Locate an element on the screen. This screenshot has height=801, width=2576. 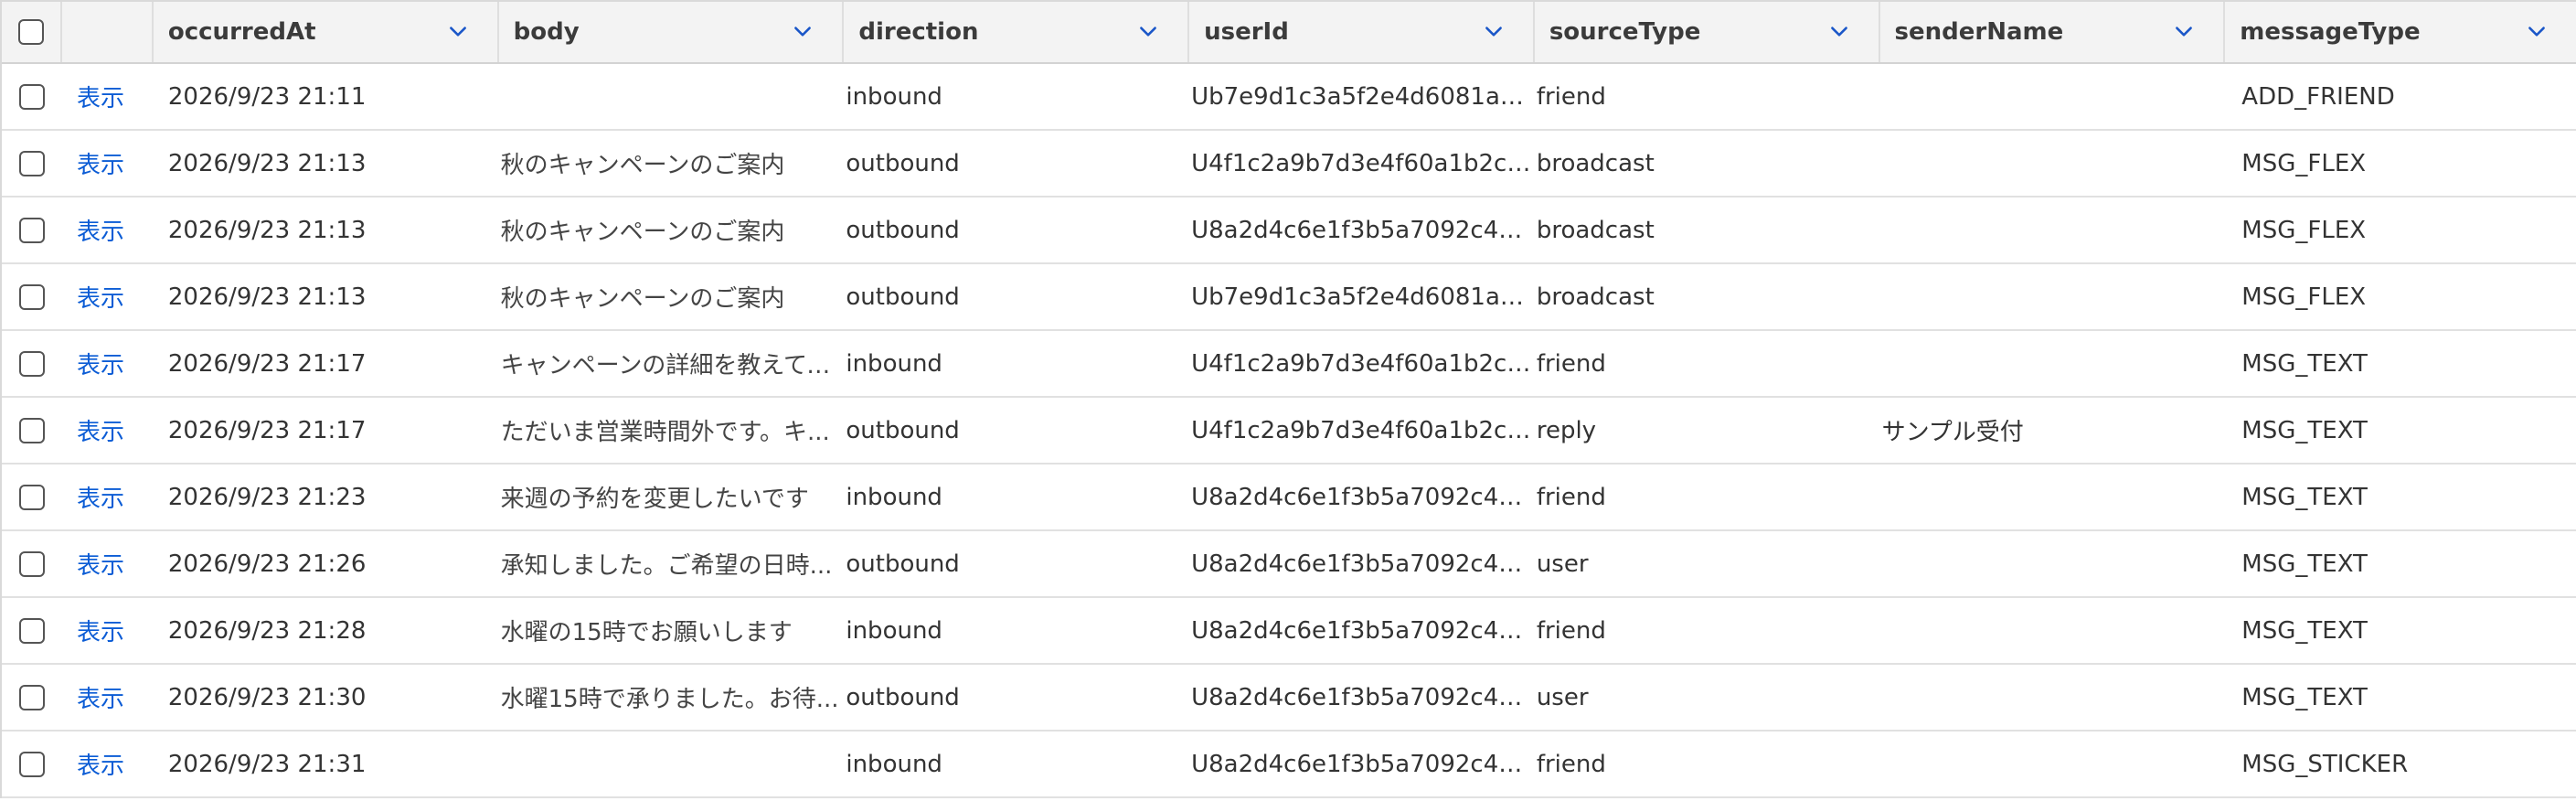
messageType-cell: MSG_TEXT is located at coordinates (2401, 630).